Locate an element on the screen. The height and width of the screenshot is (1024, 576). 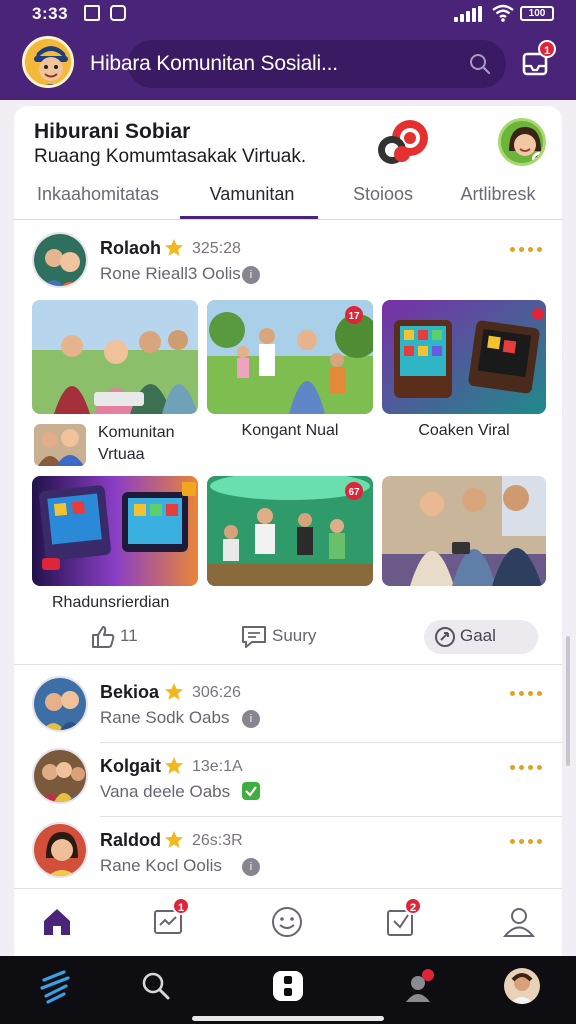
nav-messages: 1 is located at coordinates (171, 918).